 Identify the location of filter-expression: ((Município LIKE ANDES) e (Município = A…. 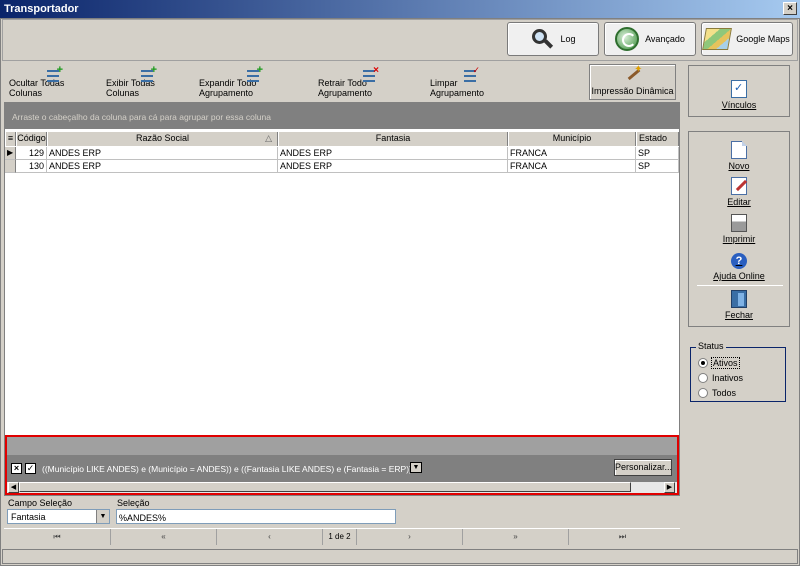
(227, 469).